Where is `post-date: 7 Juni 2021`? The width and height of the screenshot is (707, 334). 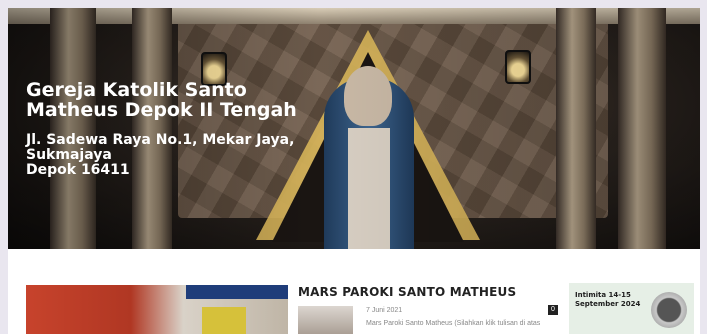
post-date: 7 Juni 2021 is located at coordinates (384, 310).